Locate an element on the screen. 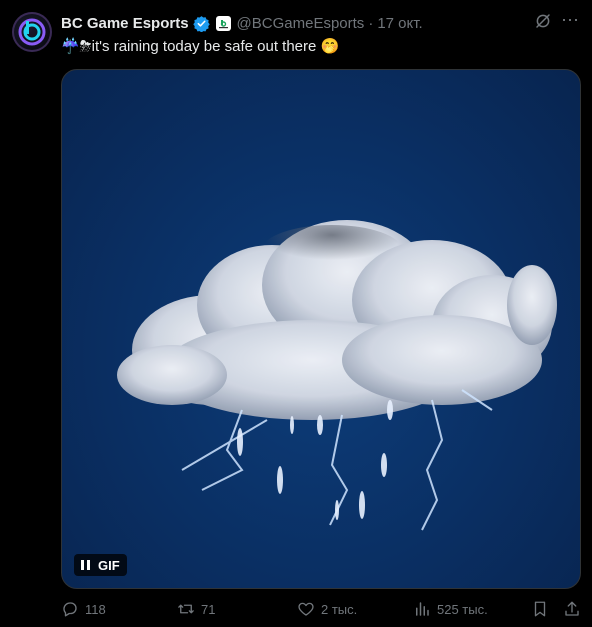 The height and width of the screenshot is (627, 592). tweet-header: BC Game Esports @BCGameEsports · 17 окт. is located at coordinates (320, 23).